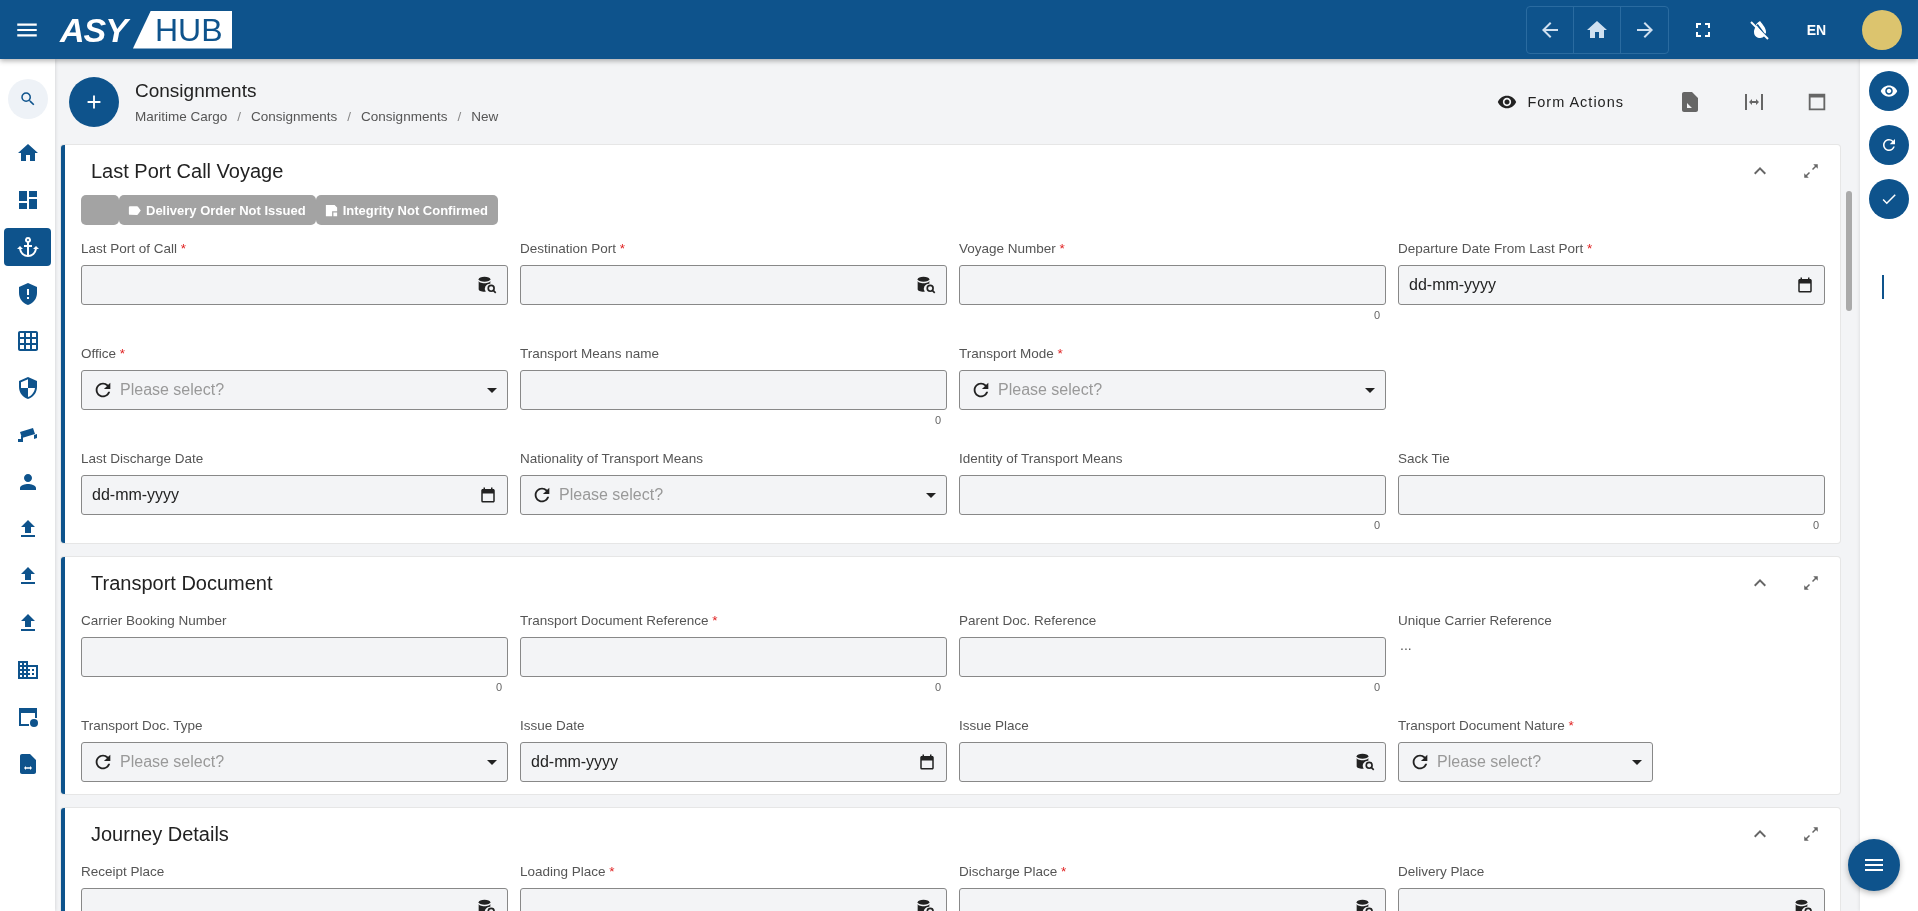 This screenshot has height=911, width=1918. What do you see at coordinates (1874, 865) in the screenshot?
I see `menu-fab` at bounding box center [1874, 865].